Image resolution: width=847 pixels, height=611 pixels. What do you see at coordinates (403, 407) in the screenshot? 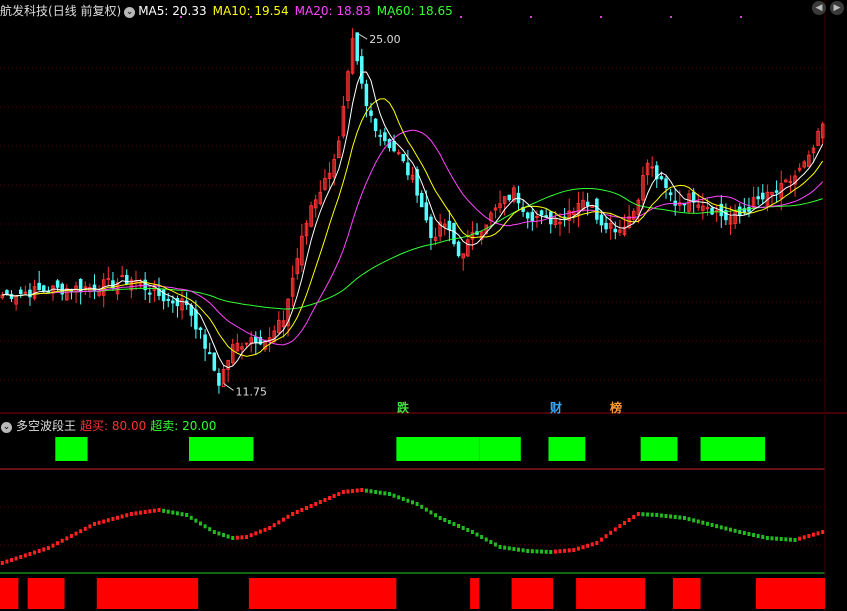
I see `event-marker-fall: 跌` at bounding box center [403, 407].